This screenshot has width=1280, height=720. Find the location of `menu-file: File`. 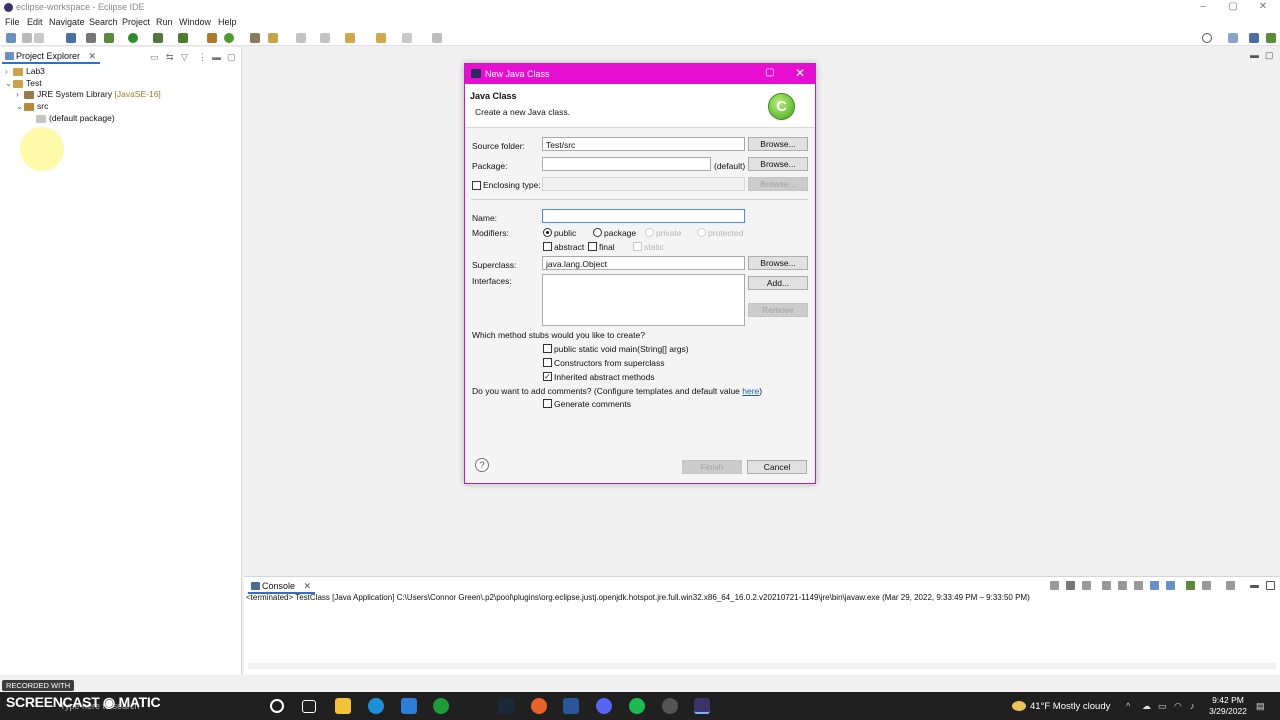

menu-file: File is located at coordinates (12, 22).